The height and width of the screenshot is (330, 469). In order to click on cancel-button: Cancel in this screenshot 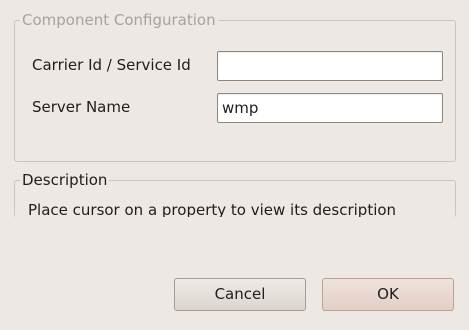, I will do `click(240, 294)`.